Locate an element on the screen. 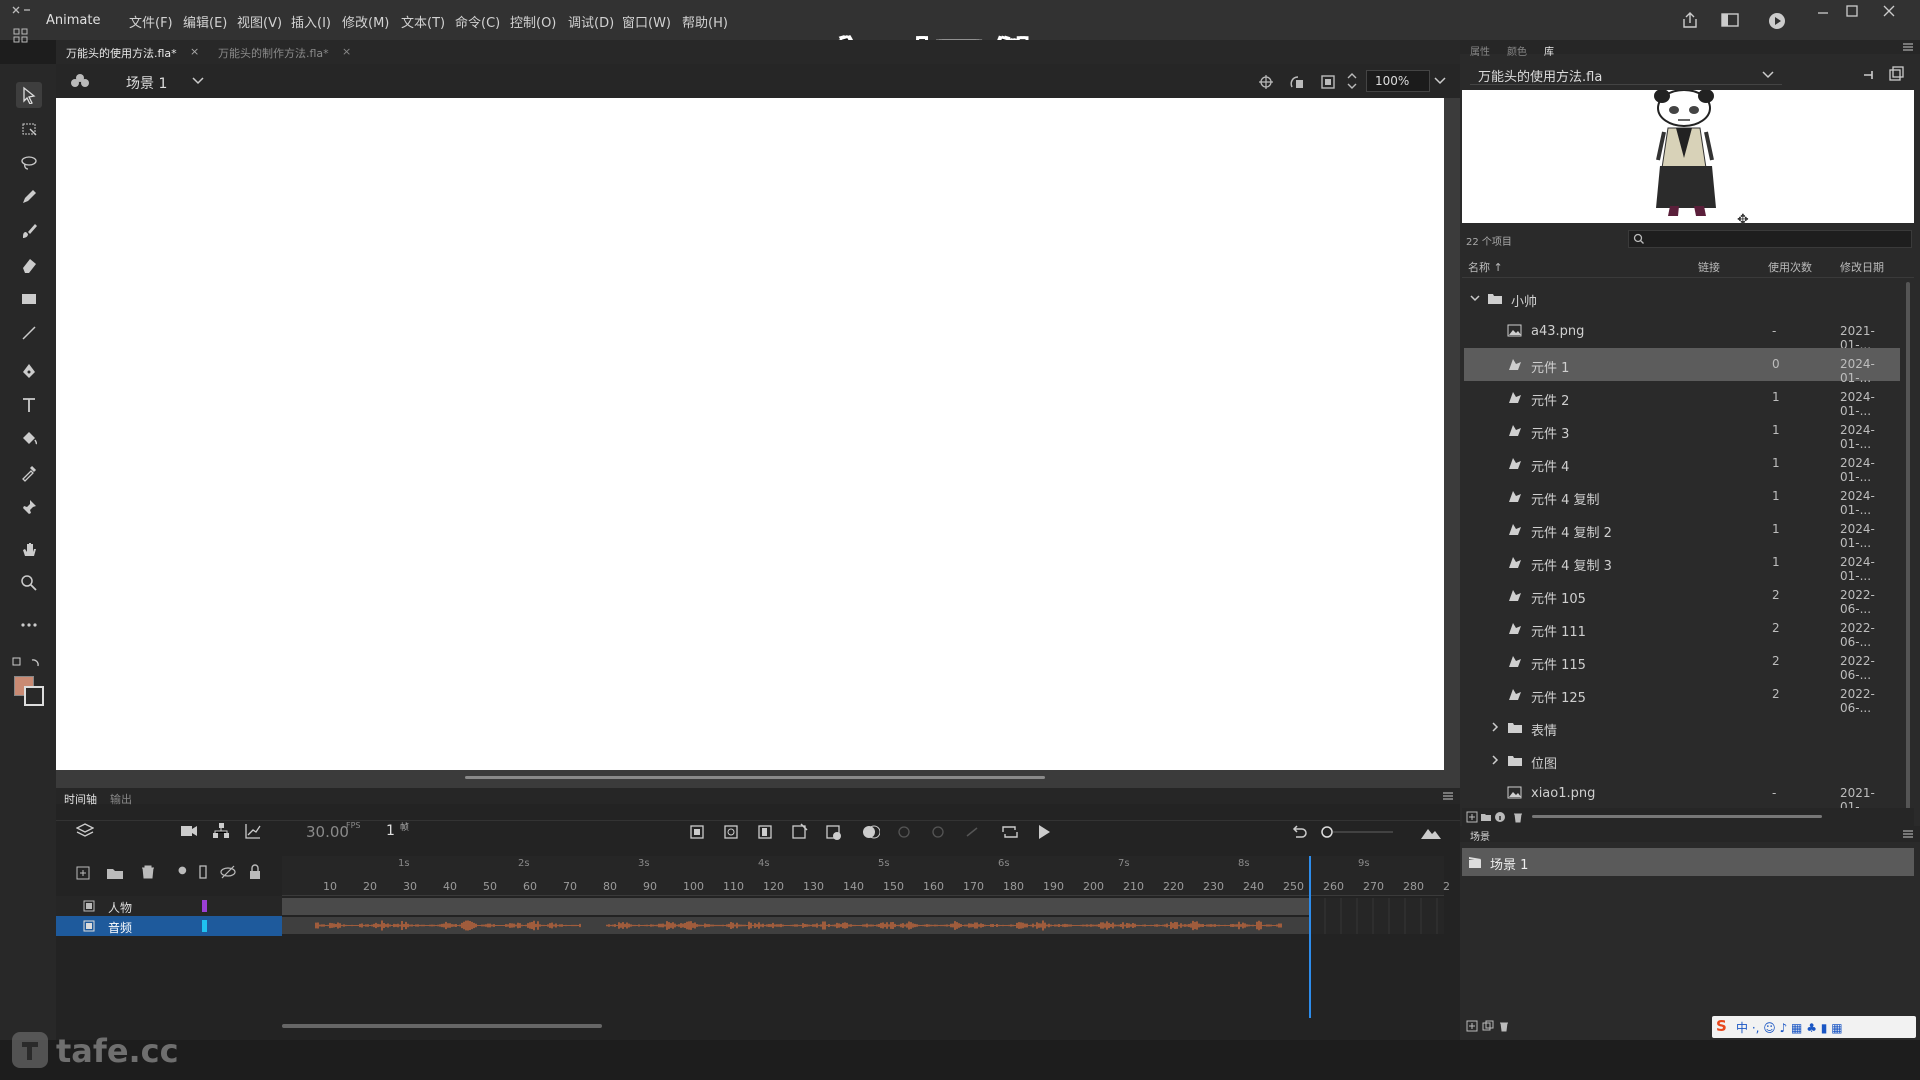 Image resolution: width=1920 pixels, height=1080 pixels. selection-tool is located at coordinates (29, 95).